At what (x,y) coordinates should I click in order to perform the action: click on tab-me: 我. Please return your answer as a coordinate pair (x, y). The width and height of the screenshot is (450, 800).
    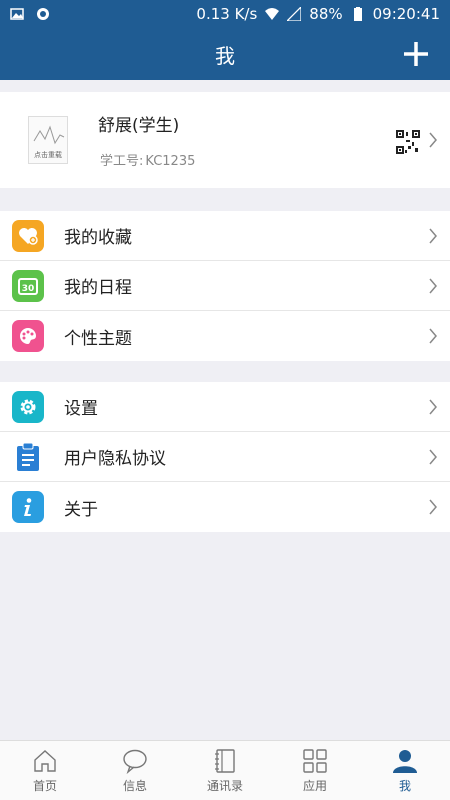
    Looking at the image, I should click on (405, 770).